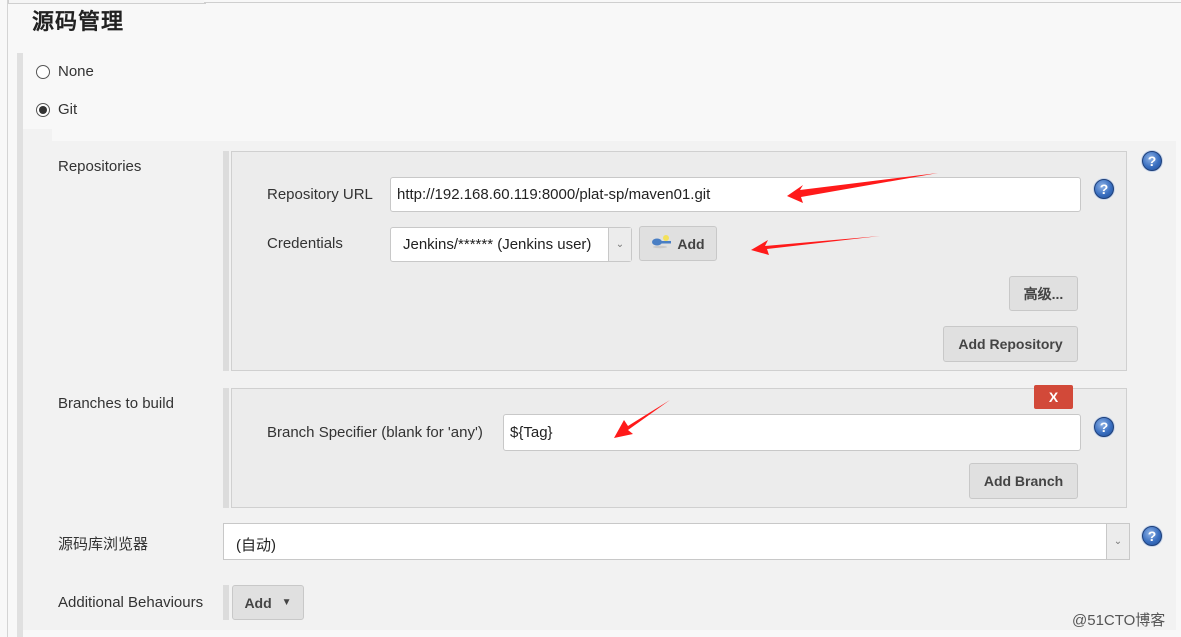 Image resolution: width=1181 pixels, height=637 pixels. Describe the element at coordinates (776, 305) in the screenshot. I see `annotation-arrows` at that location.